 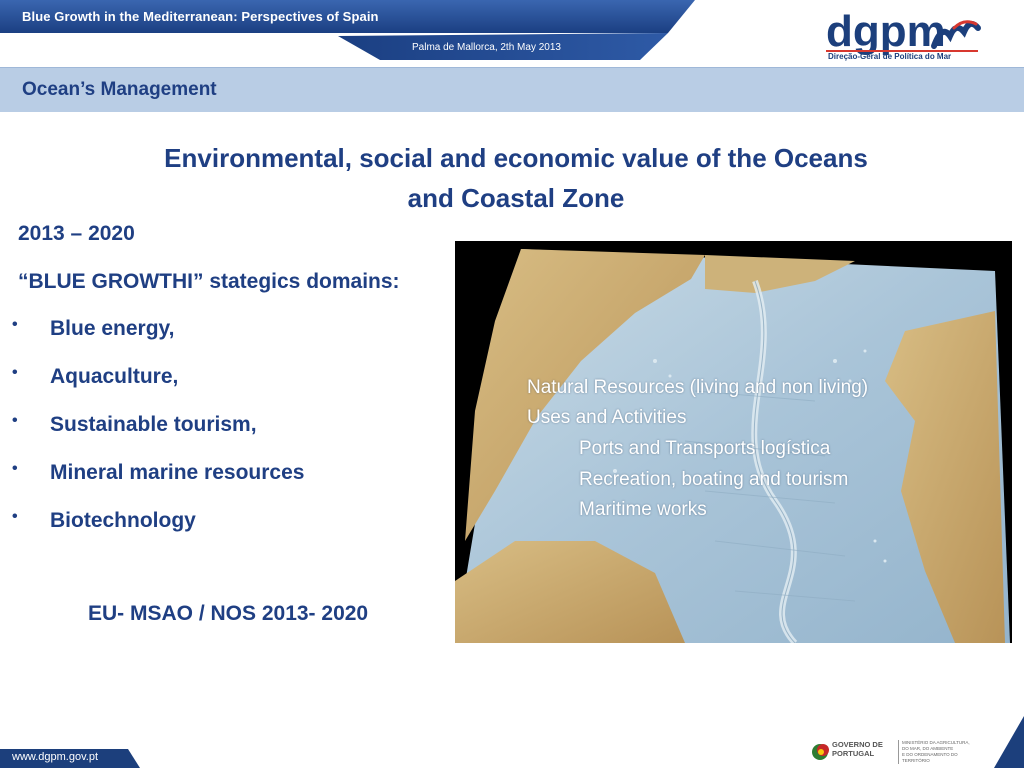 What do you see at coordinates (119, 89) in the screenshot?
I see `section-title: Ocean’s Management` at bounding box center [119, 89].